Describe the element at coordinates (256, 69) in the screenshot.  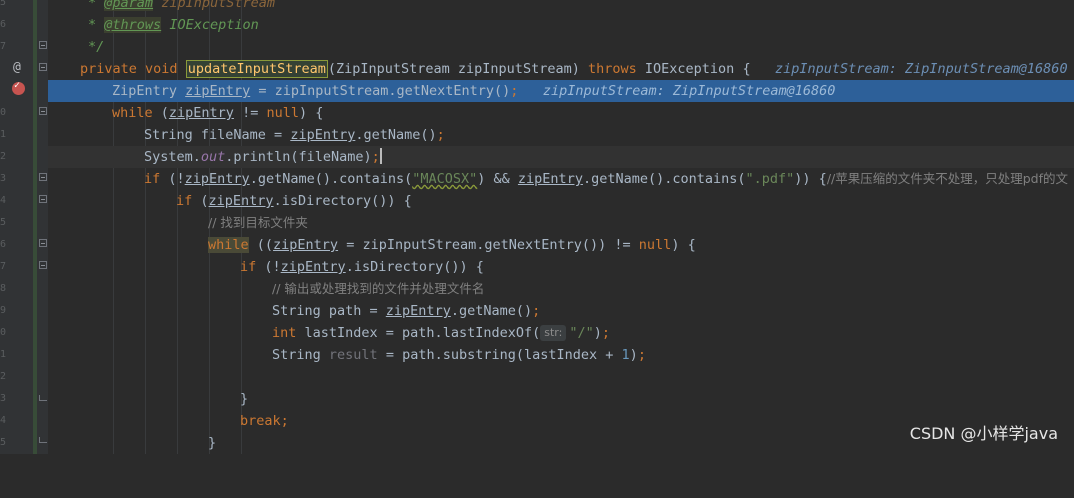
I see `method-name: updateInputStream` at that location.